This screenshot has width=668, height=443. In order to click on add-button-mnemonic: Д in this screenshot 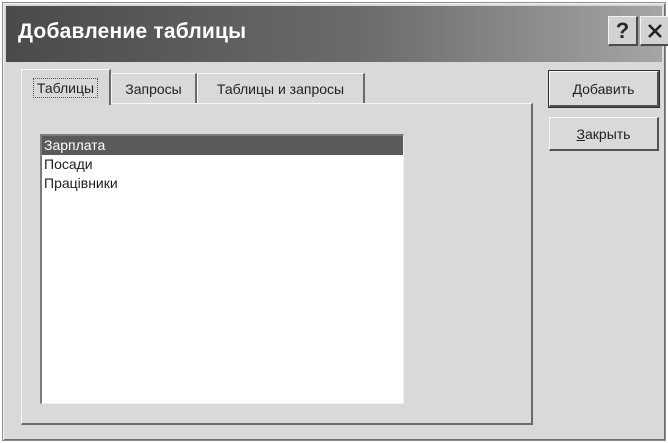, I will do `click(577, 88)`.